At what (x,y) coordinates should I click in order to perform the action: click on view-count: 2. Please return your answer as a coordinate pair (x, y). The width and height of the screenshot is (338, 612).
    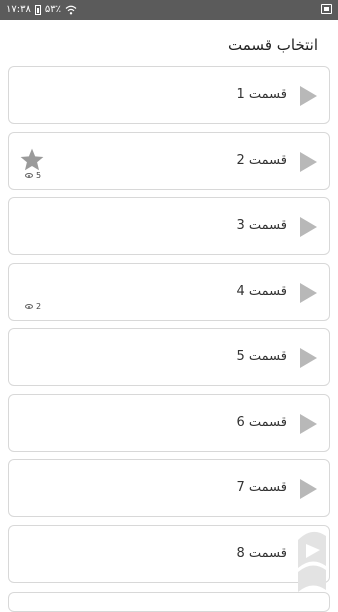
    Looking at the image, I should click on (33, 306).